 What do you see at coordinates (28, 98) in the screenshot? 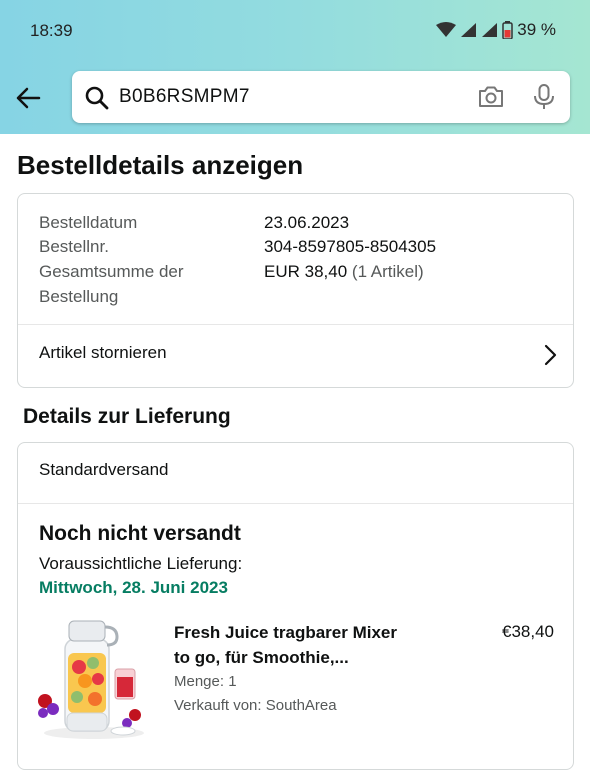
I see `back-arrow-icon` at bounding box center [28, 98].